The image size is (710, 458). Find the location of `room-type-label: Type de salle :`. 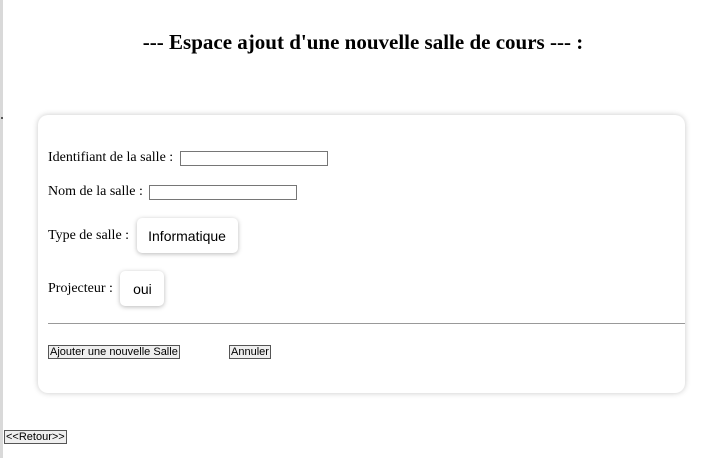

room-type-label: Type de salle : is located at coordinates (90, 235).